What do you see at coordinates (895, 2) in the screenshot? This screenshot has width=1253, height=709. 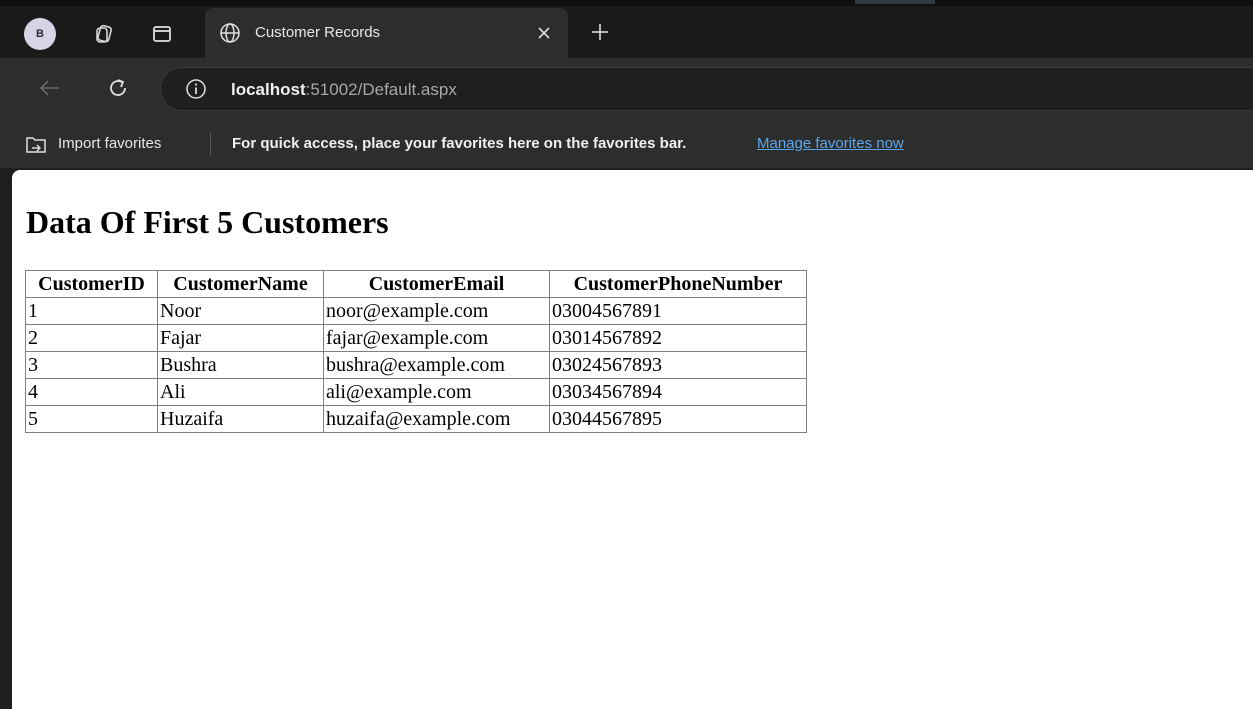 I see `window-accent` at bounding box center [895, 2].